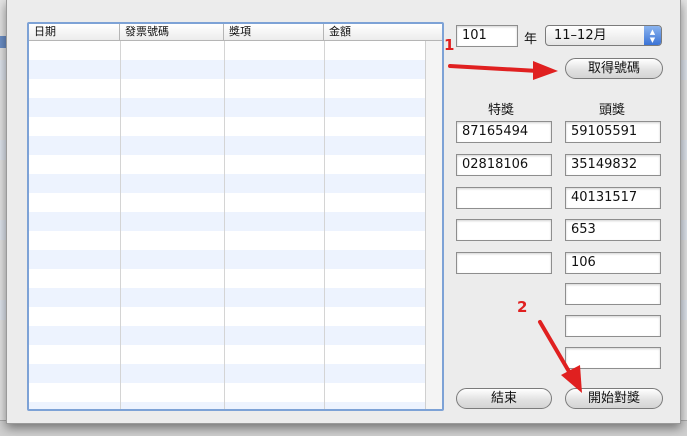  I want to click on year-label: 年, so click(531, 39).